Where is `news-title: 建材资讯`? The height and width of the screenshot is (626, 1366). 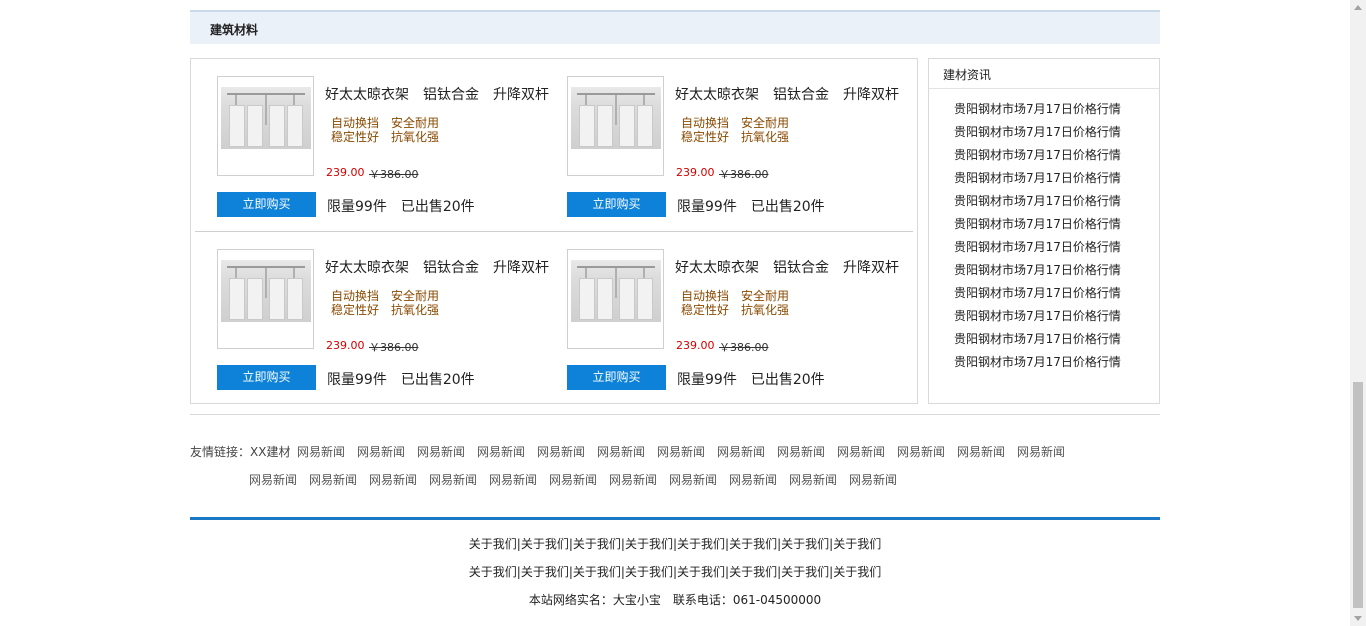 news-title: 建材资讯 is located at coordinates (967, 75).